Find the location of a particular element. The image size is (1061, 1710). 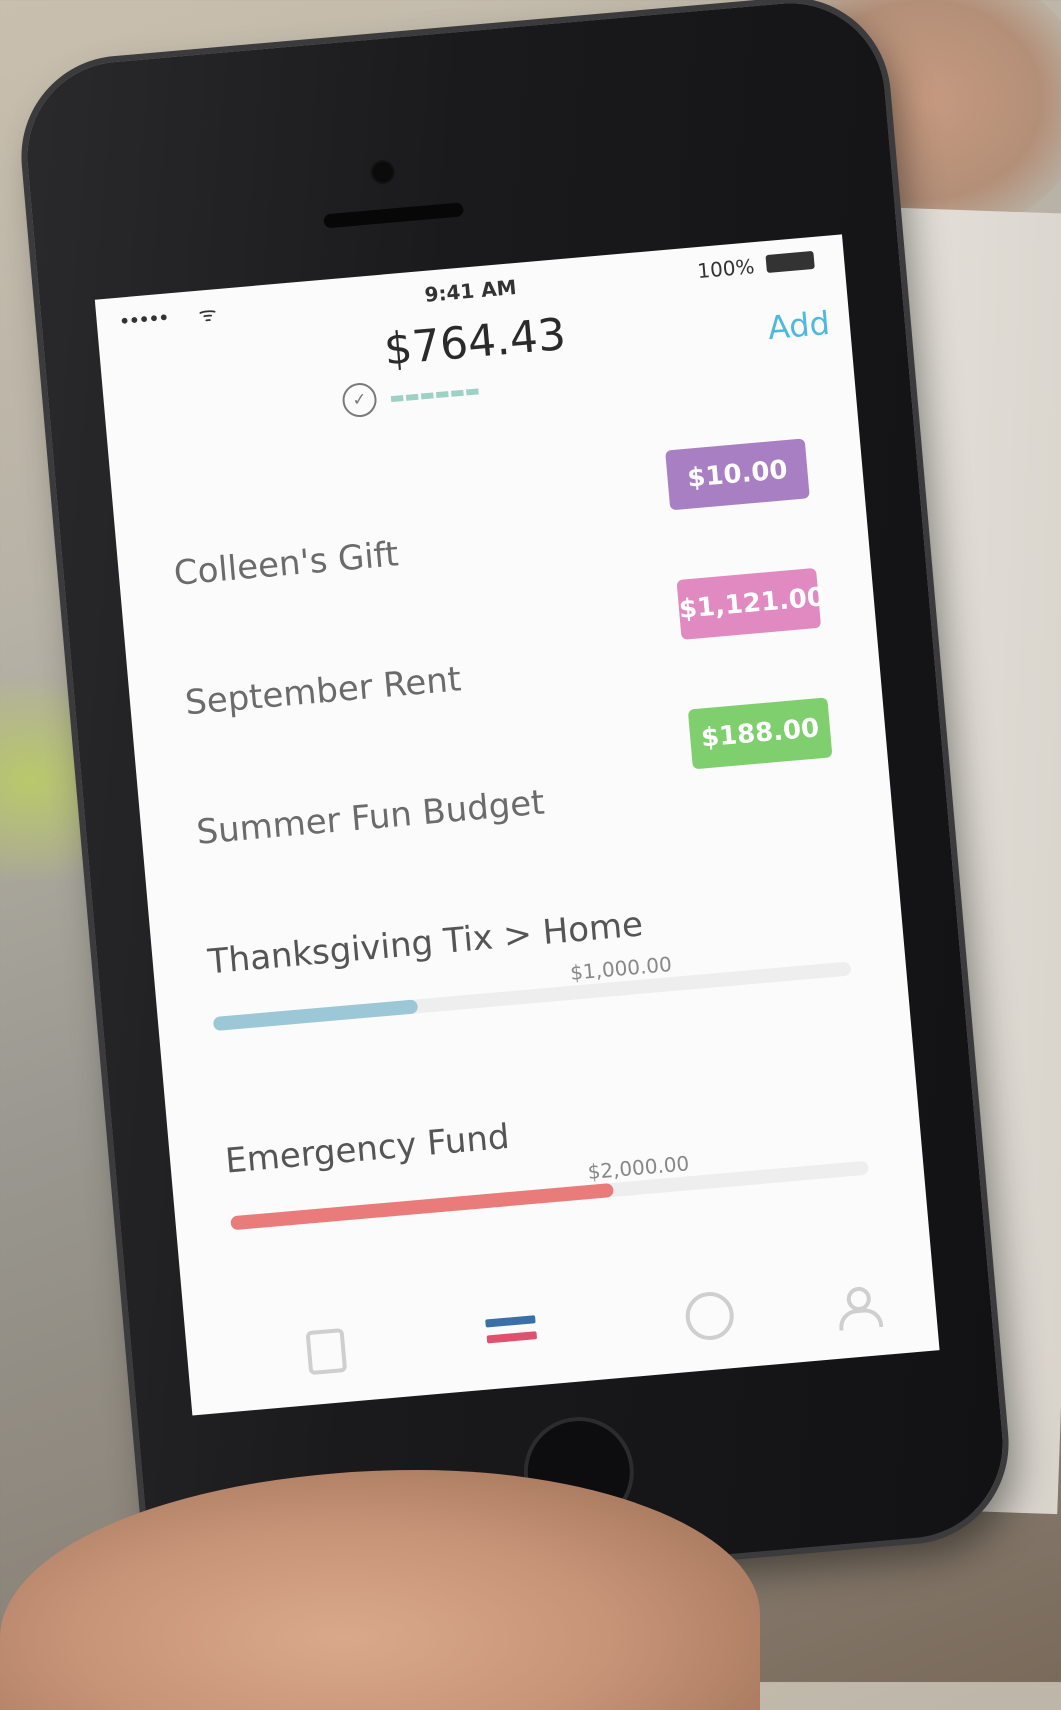

battery-percentage: 100% is located at coordinates (726, 269).